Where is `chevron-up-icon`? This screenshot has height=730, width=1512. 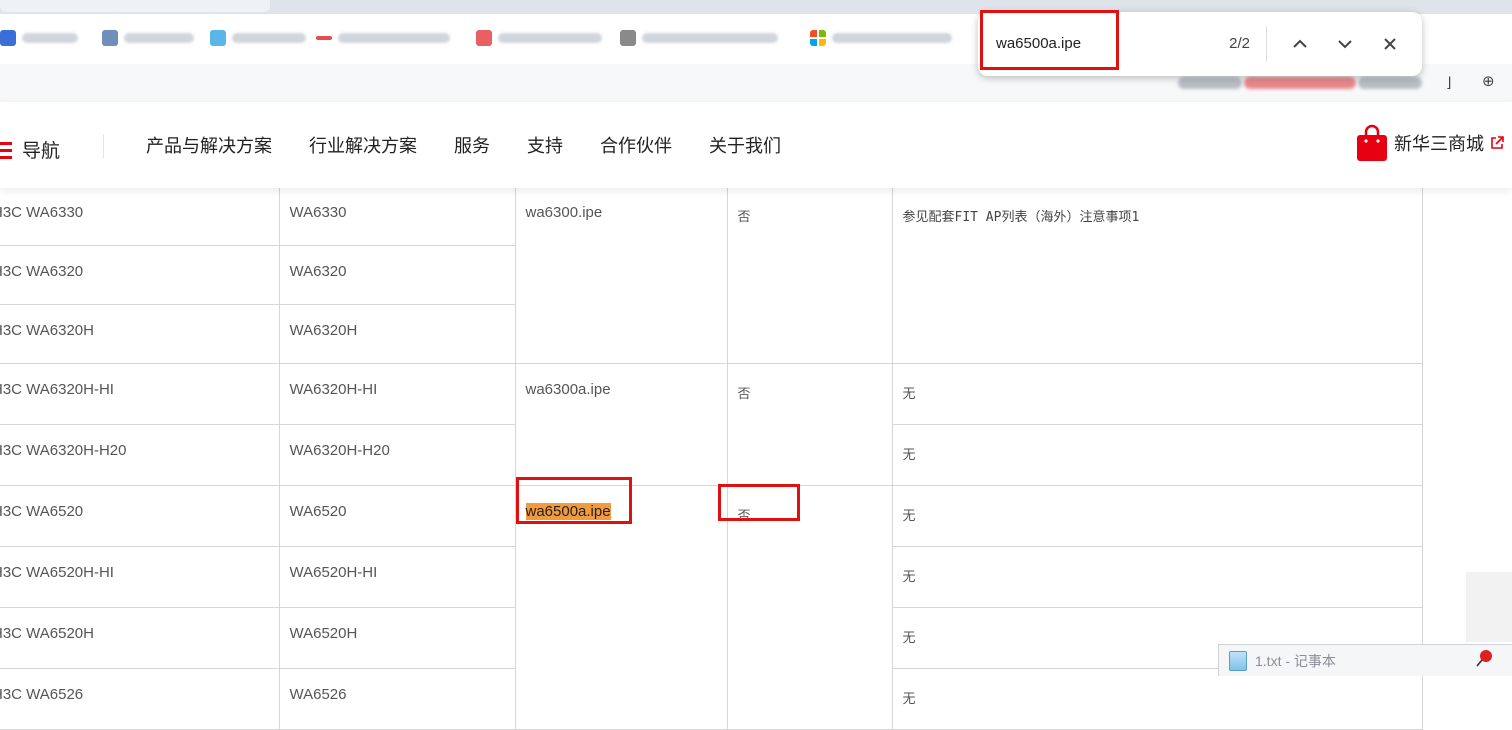 chevron-up-icon is located at coordinates (1300, 43).